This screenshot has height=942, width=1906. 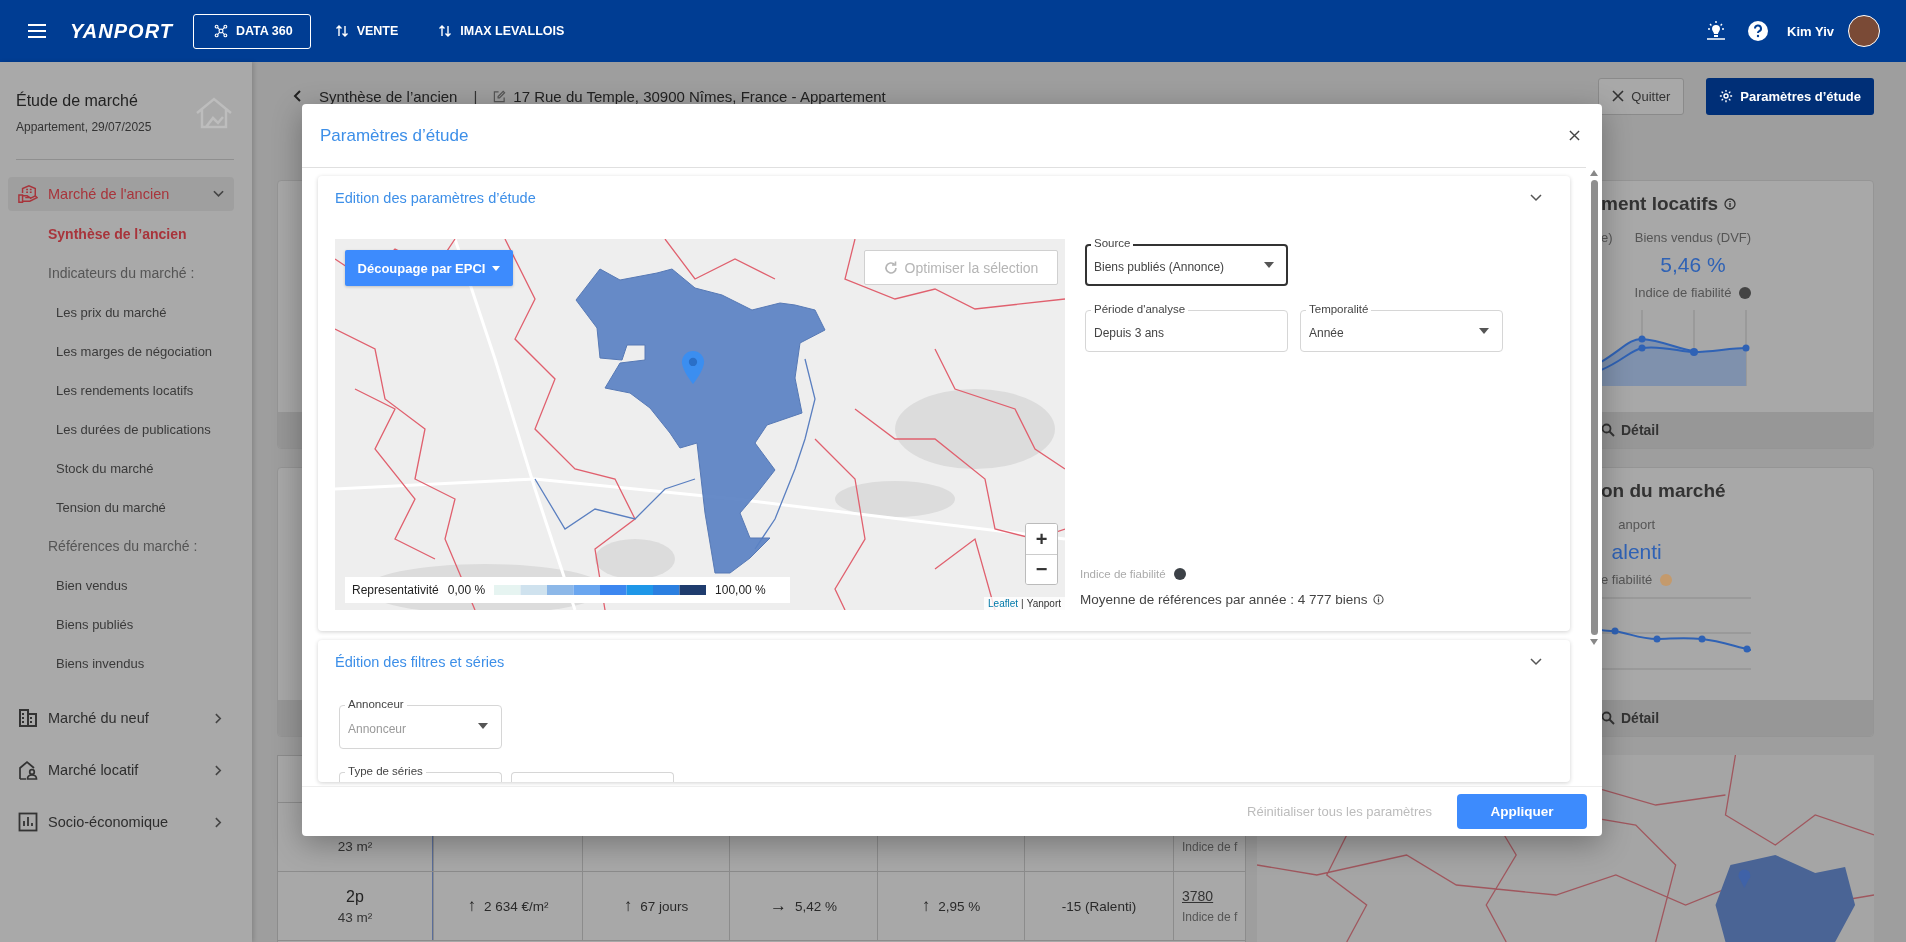 What do you see at coordinates (429, 268) in the screenshot?
I see `split-dropdown-button: Découpage par EPCI` at bounding box center [429, 268].